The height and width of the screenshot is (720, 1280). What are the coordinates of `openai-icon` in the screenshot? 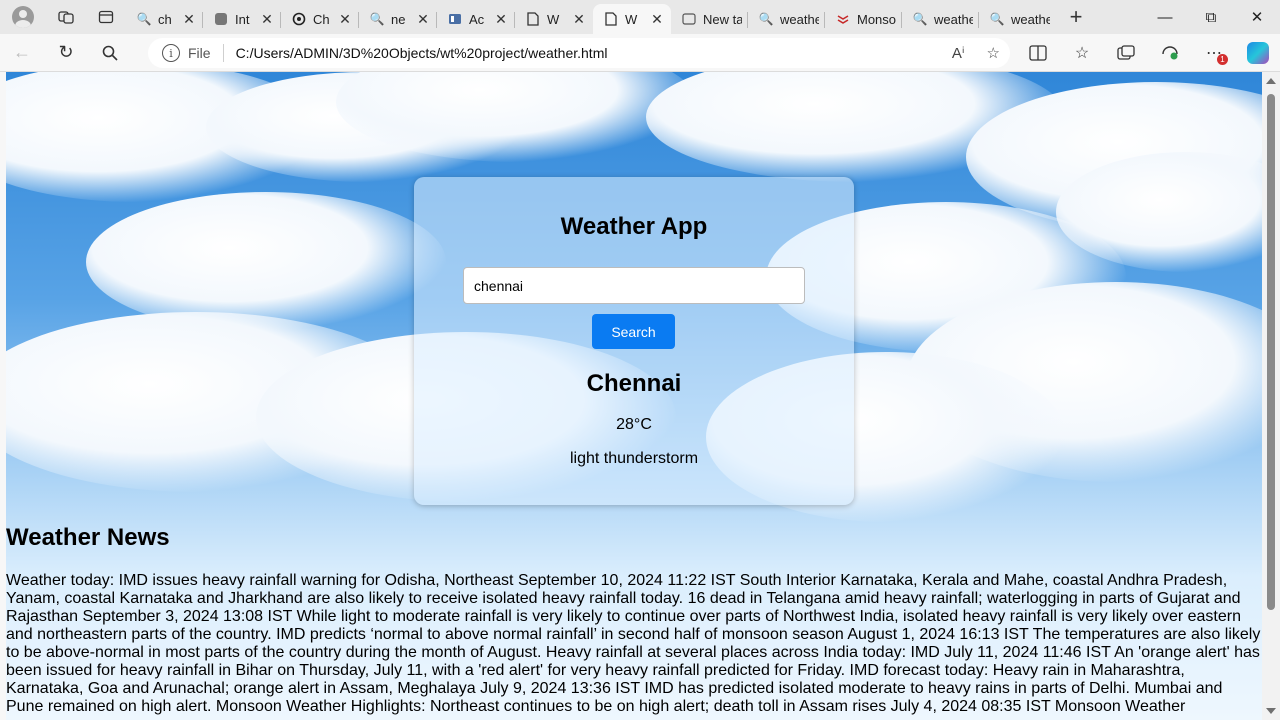 It's located at (299, 19).